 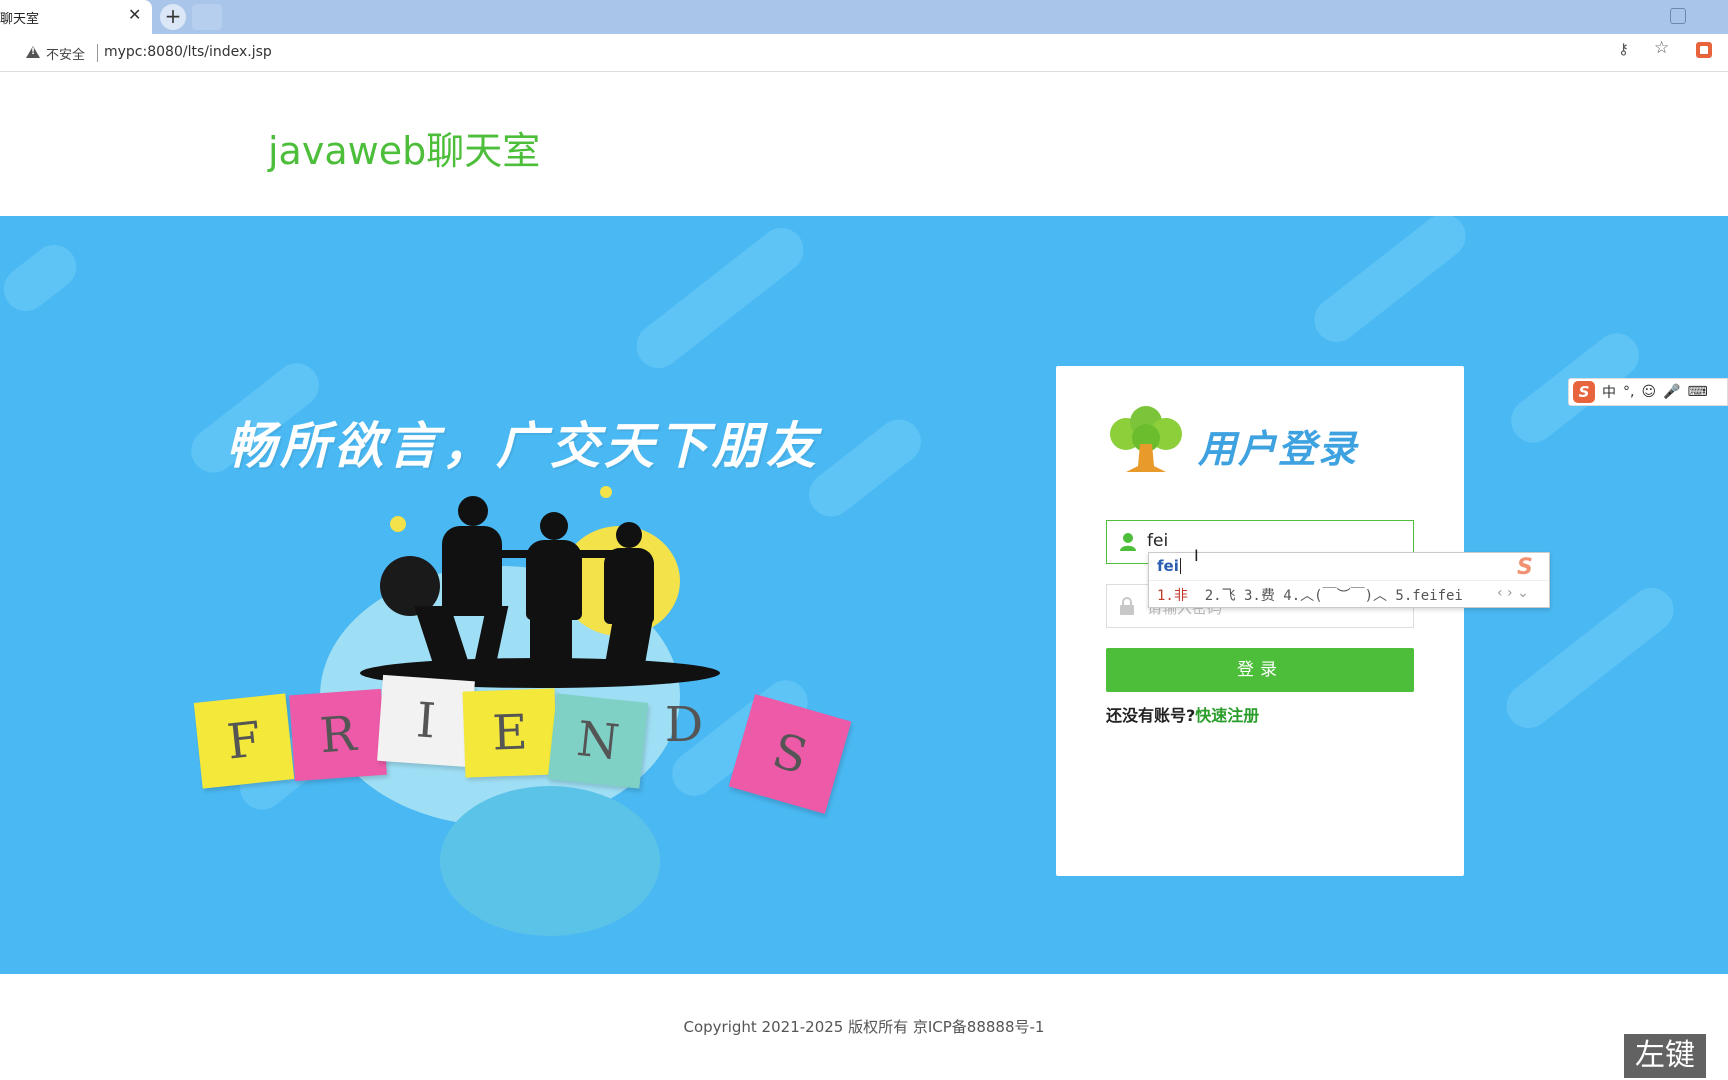 I want to click on ime-punctuation-toggle: °,, so click(x=1628, y=392).